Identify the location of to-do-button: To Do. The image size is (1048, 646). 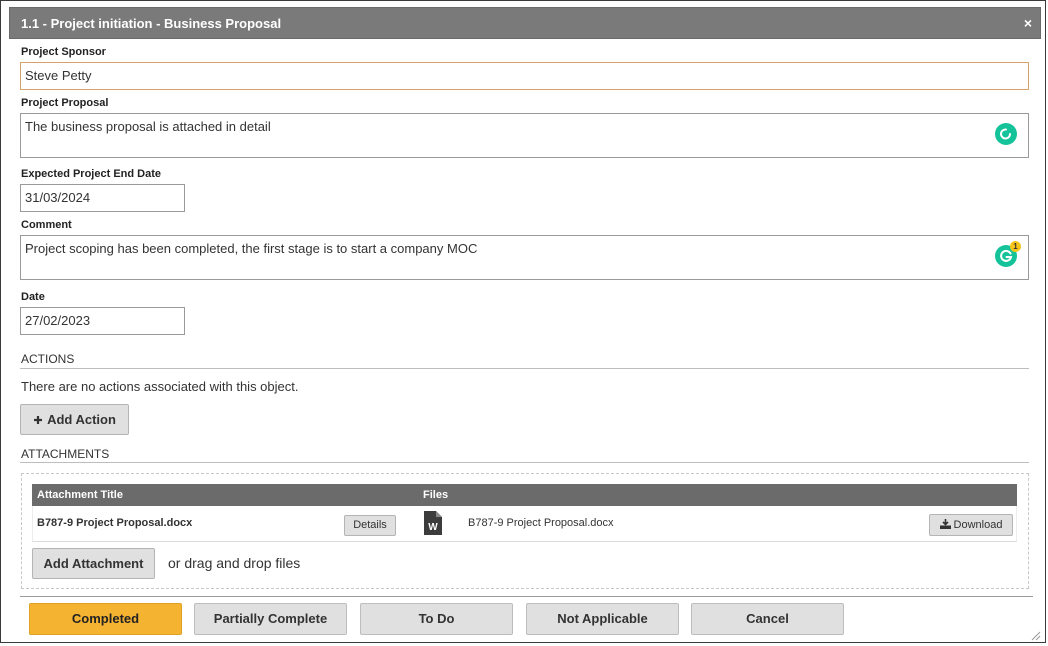
(436, 619).